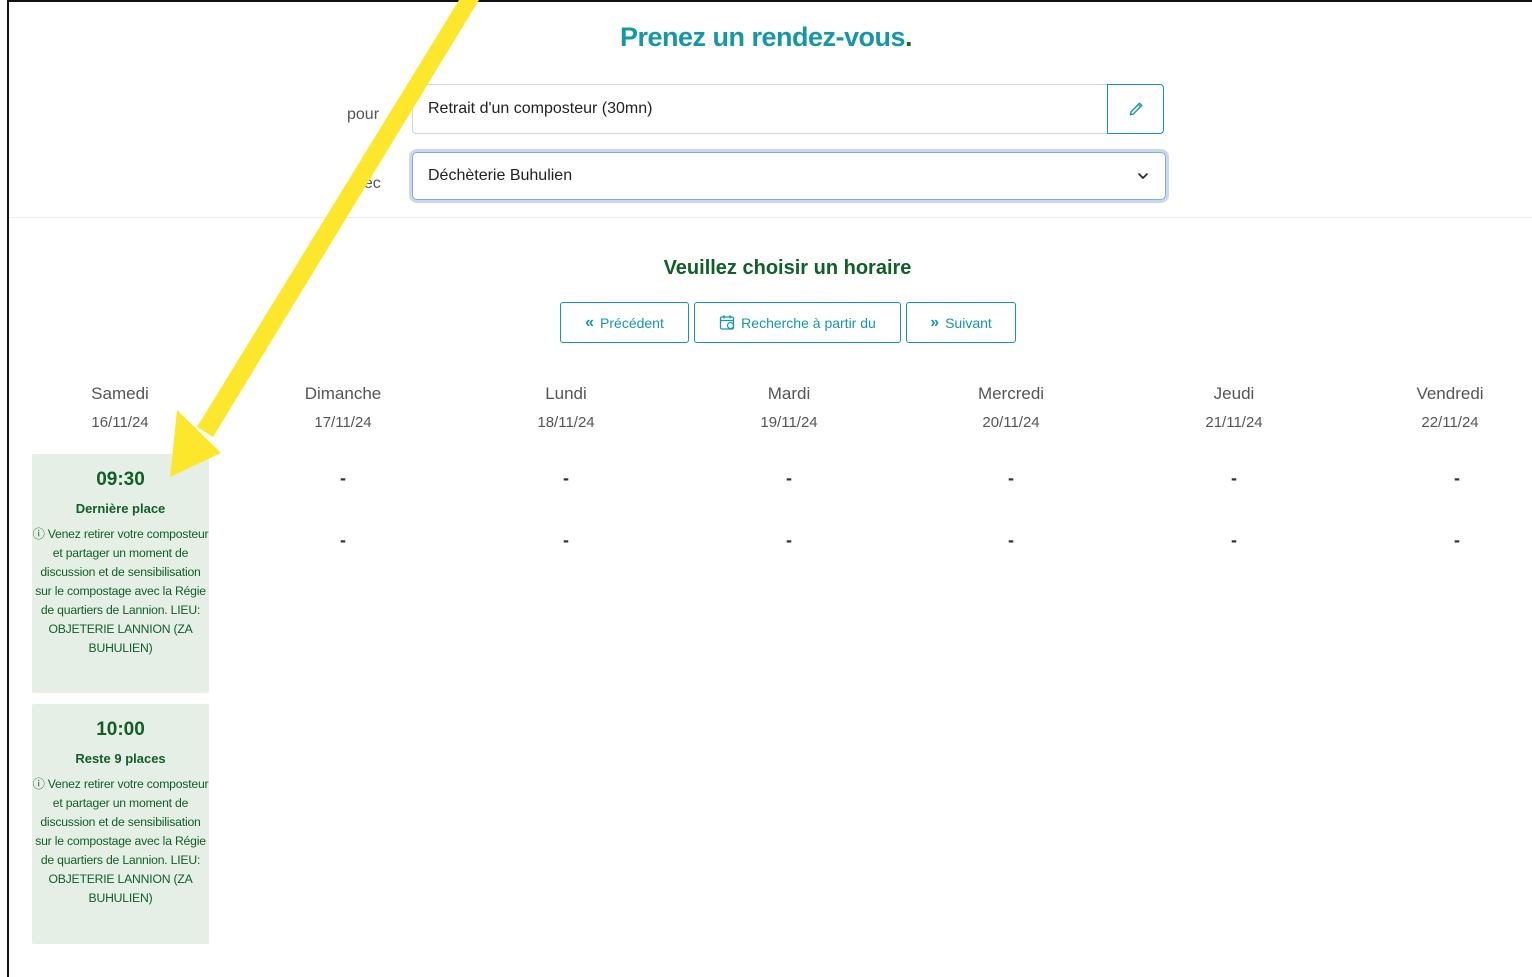  What do you see at coordinates (727, 322) in the screenshot?
I see `calendar-icon` at bounding box center [727, 322].